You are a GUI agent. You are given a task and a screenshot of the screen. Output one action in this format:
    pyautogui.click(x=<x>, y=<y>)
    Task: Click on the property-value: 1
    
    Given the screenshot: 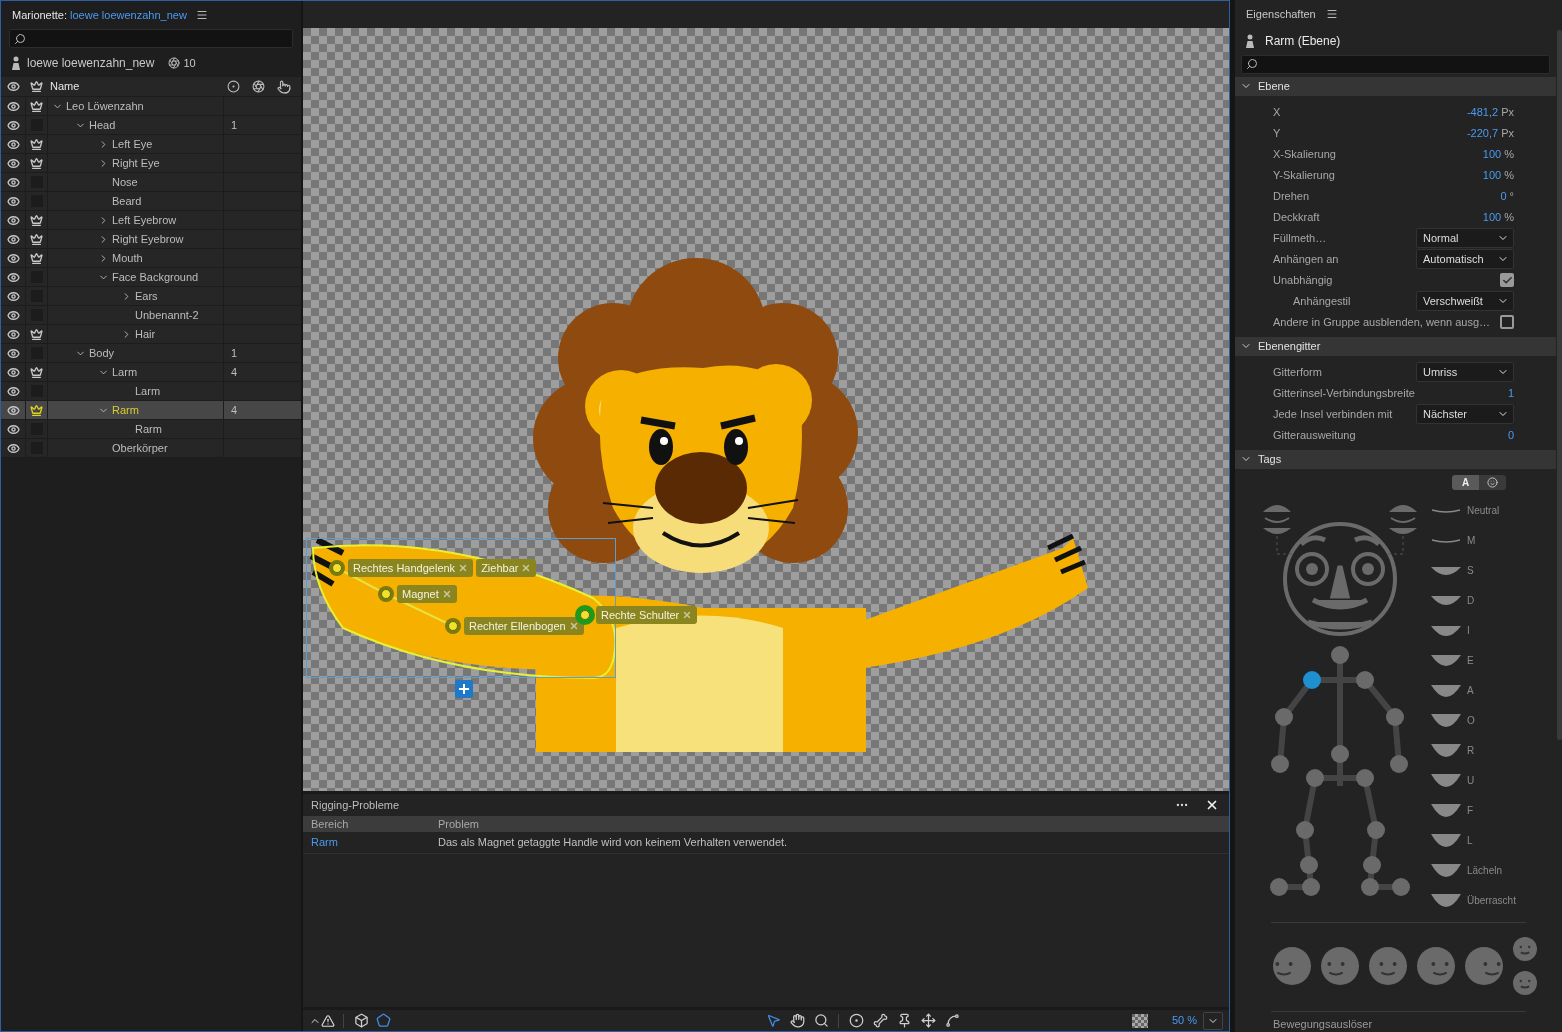 What is the action you would take?
    pyautogui.click(x=1510, y=393)
    